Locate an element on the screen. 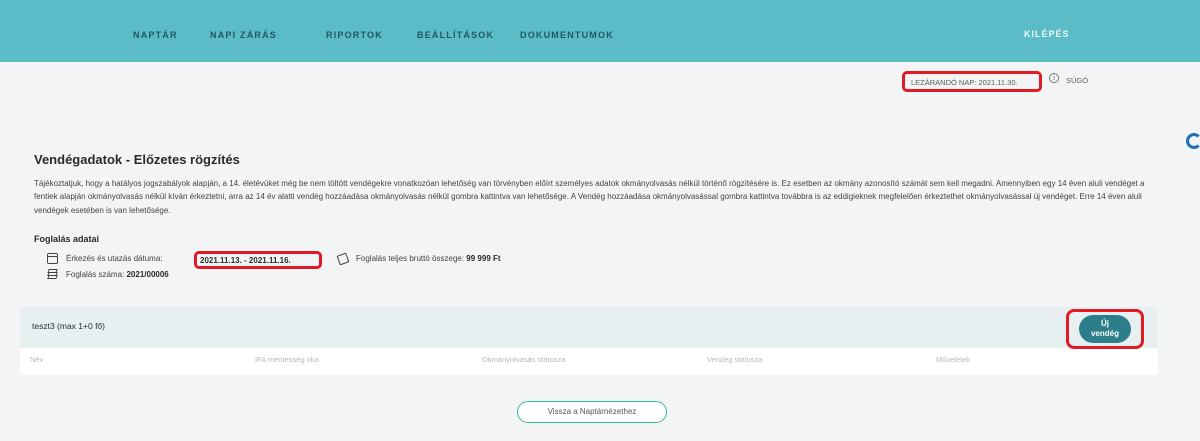 The height and width of the screenshot is (441, 1200). logout-link: KILÉPÉS is located at coordinates (1047, 34).